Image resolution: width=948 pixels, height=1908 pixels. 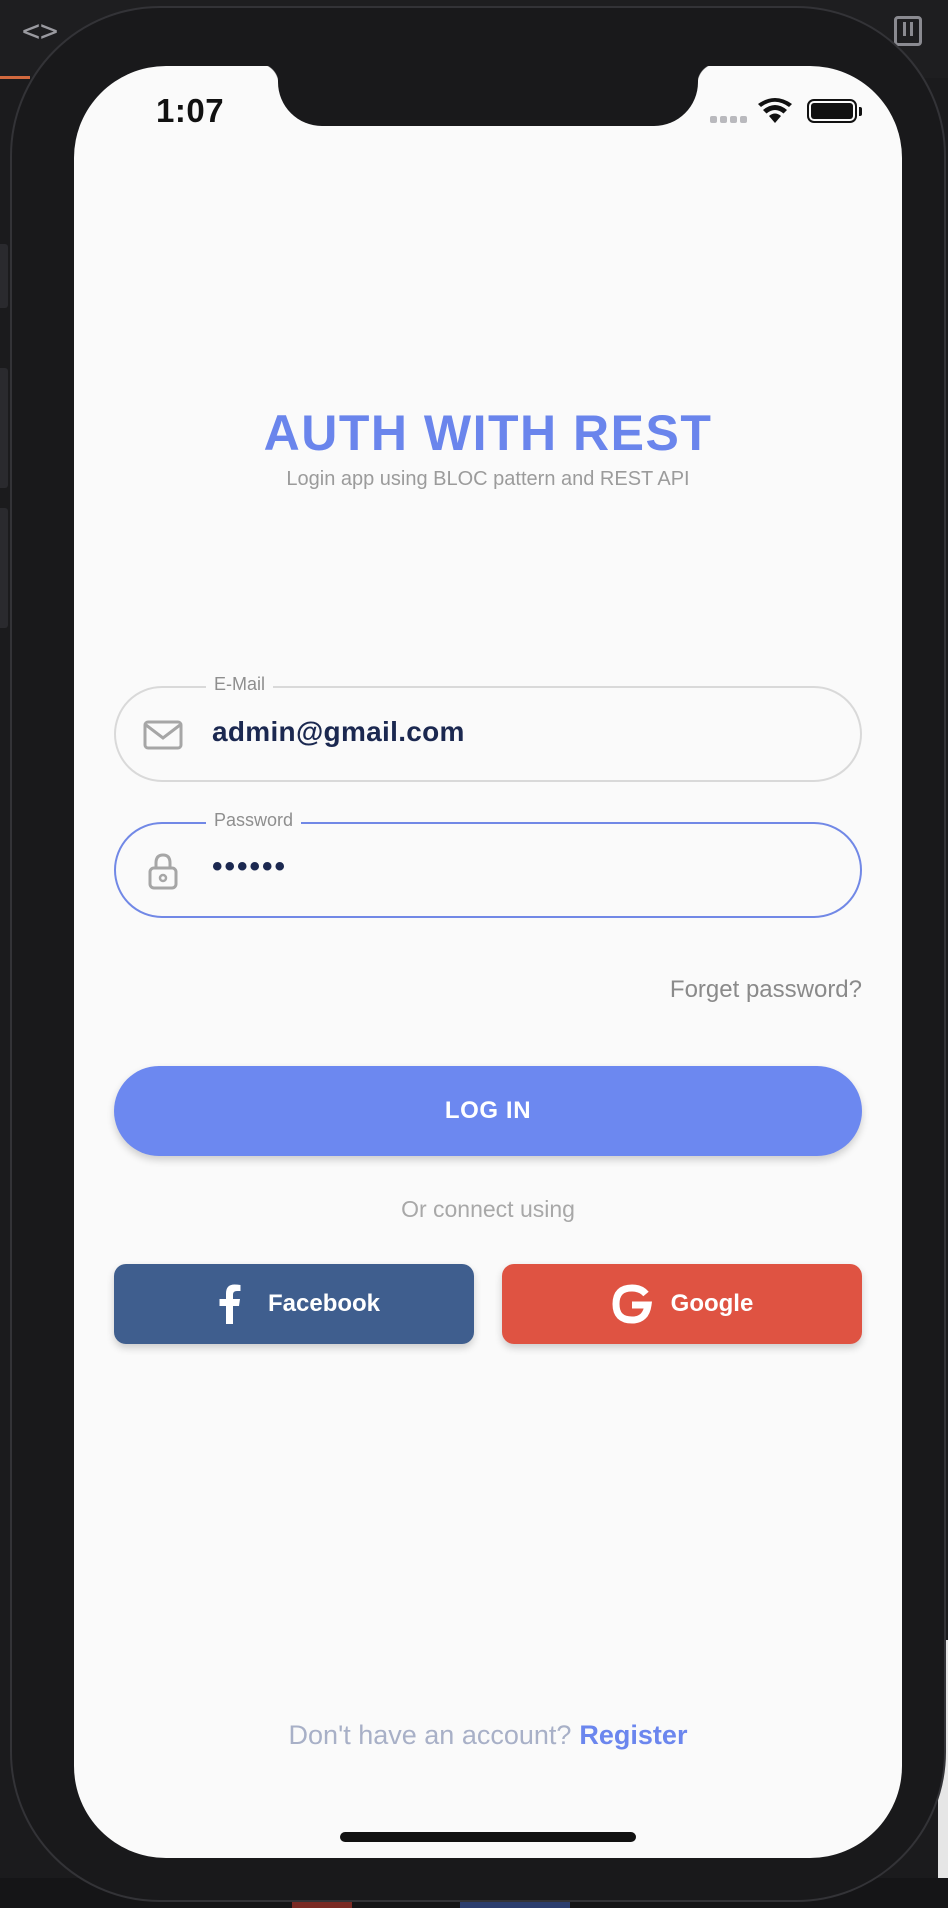 I want to click on register-row: Don't have an account? Register, so click(x=488, y=1735).